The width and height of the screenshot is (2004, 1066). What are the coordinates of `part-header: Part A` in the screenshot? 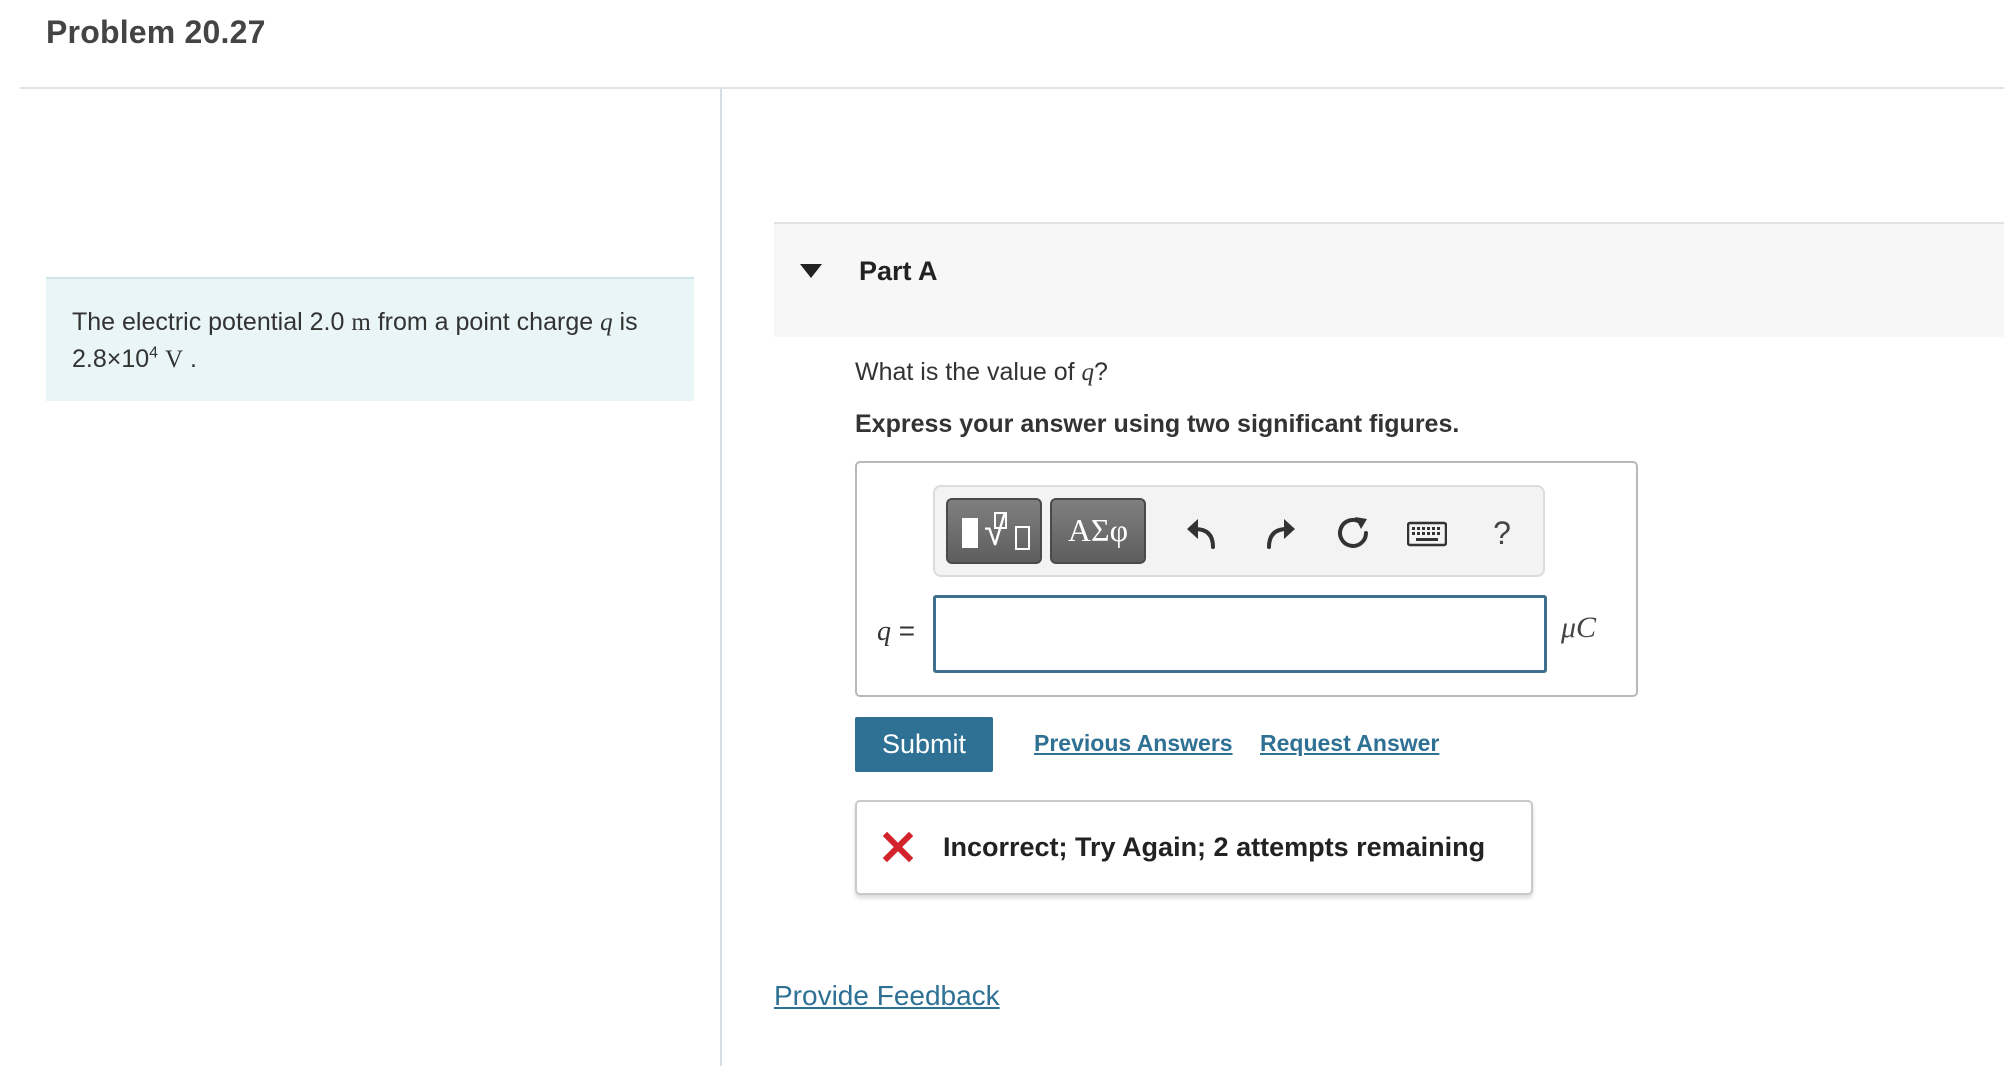 It's located at (1389, 279).